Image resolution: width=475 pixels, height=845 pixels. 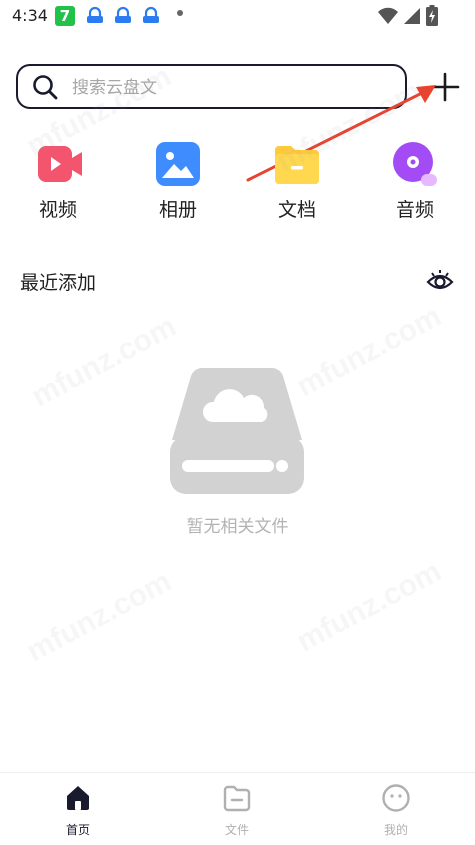 What do you see at coordinates (77, 830) in the screenshot?
I see `nav-label: 首页` at bounding box center [77, 830].